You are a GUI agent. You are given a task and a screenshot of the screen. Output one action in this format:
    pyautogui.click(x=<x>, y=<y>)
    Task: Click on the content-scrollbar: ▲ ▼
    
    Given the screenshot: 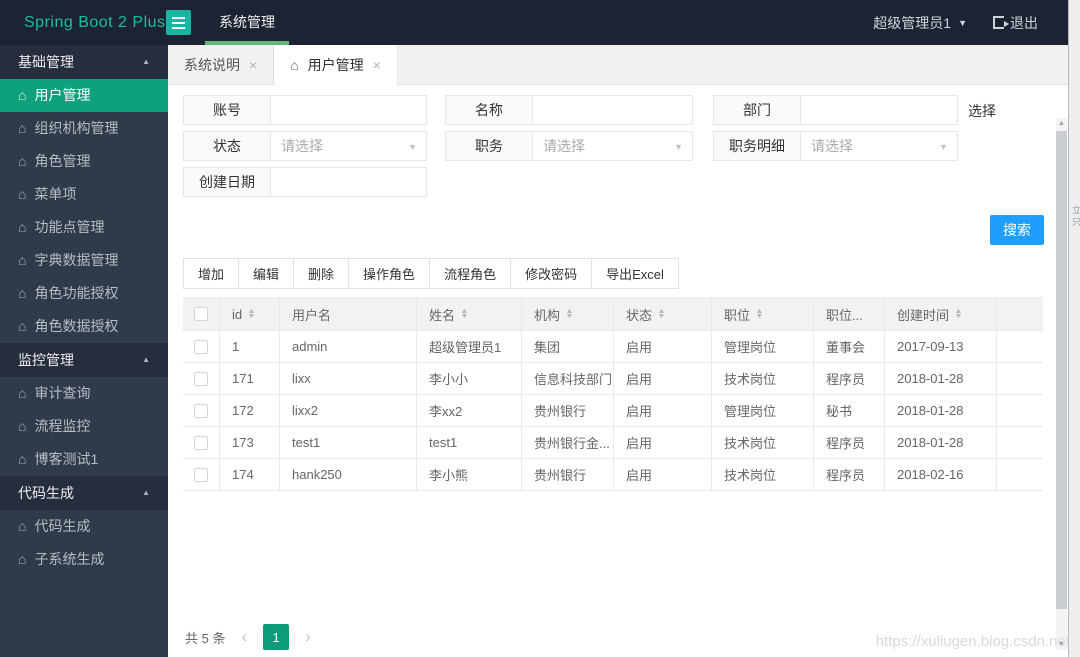 What is the action you would take?
    pyautogui.click(x=1061, y=384)
    